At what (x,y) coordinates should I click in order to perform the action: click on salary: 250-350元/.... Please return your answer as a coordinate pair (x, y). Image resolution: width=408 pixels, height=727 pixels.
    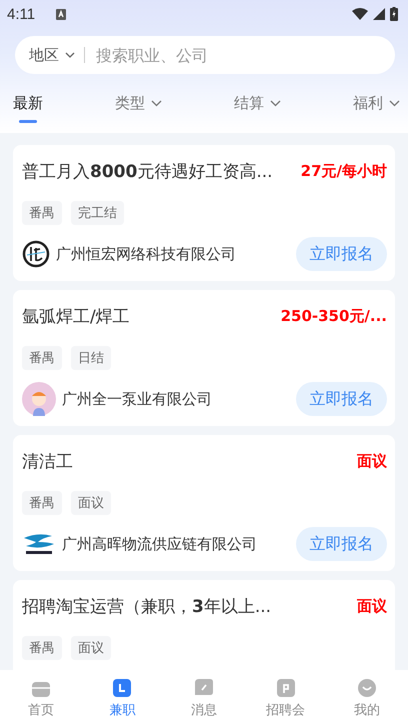
    Looking at the image, I should click on (333, 316).